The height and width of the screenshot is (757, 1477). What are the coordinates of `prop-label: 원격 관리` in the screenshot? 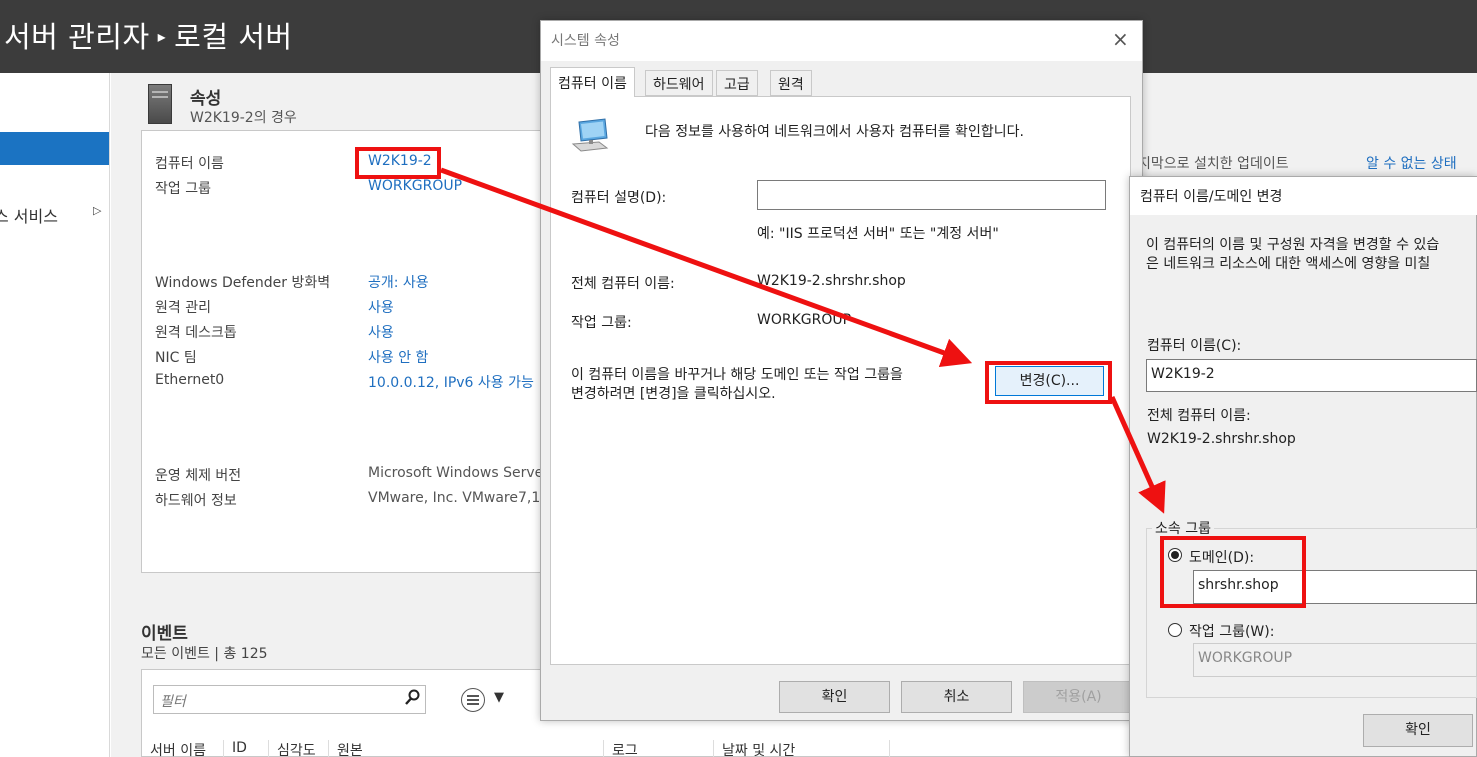 It's located at (183, 308).